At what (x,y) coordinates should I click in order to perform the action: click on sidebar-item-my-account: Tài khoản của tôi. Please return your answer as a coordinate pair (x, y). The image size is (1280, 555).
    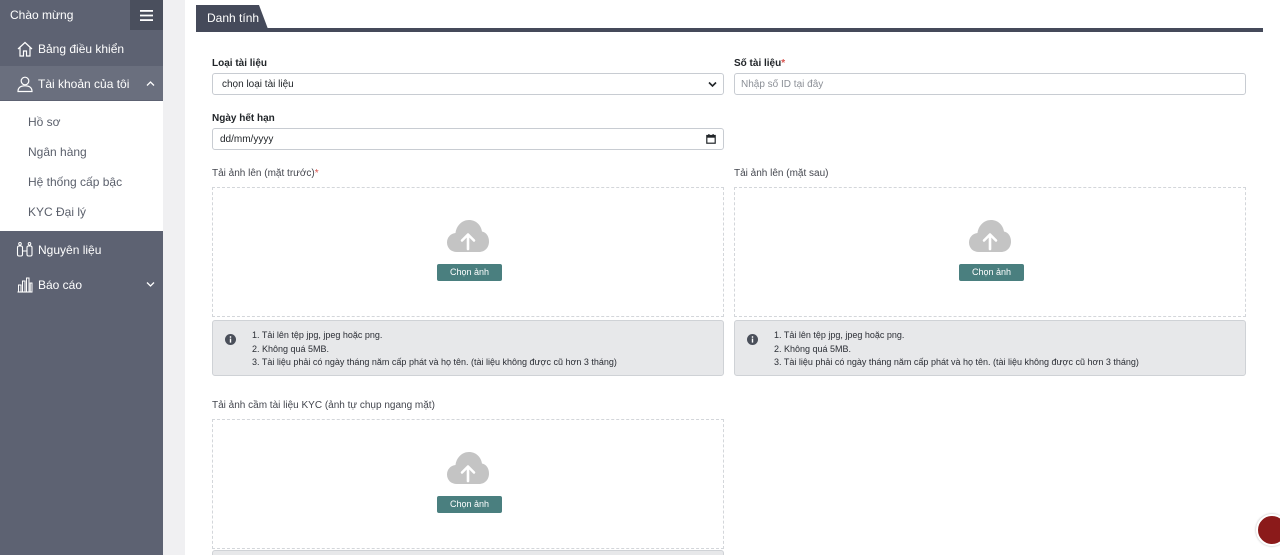
    Looking at the image, I should click on (81, 83).